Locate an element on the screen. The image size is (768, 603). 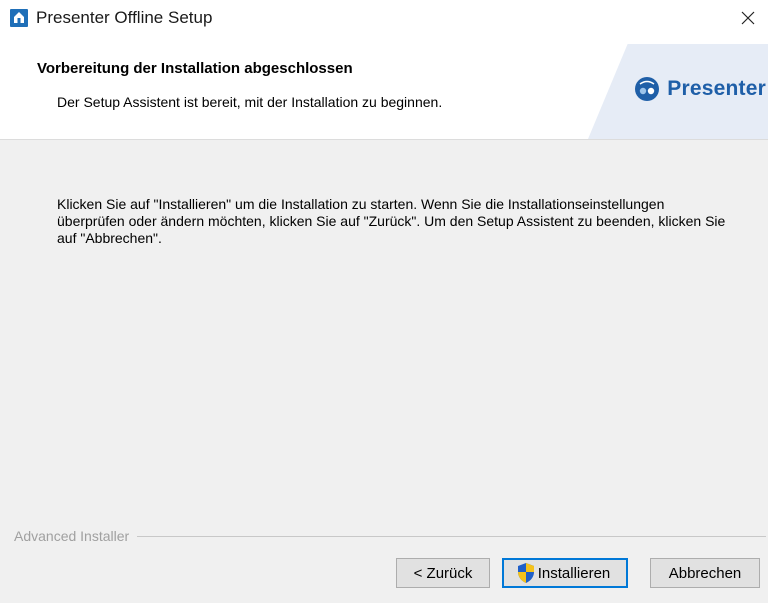
brand-label: Advanced Installer is located at coordinates (72, 536).